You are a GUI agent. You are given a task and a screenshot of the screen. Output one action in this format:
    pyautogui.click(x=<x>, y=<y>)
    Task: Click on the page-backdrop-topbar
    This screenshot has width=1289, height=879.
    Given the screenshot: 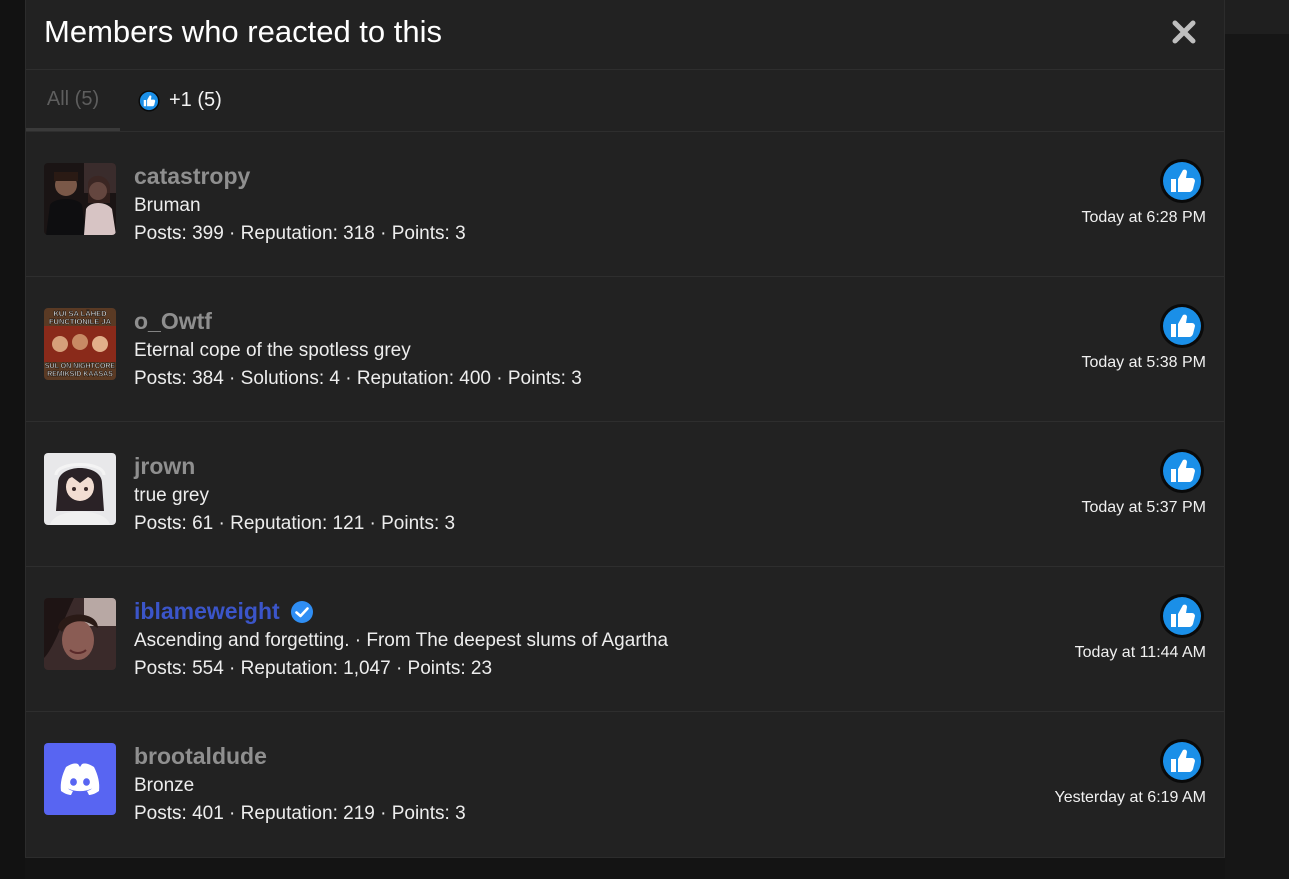 What is the action you would take?
    pyautogui.click(x=1257, y=17)
    